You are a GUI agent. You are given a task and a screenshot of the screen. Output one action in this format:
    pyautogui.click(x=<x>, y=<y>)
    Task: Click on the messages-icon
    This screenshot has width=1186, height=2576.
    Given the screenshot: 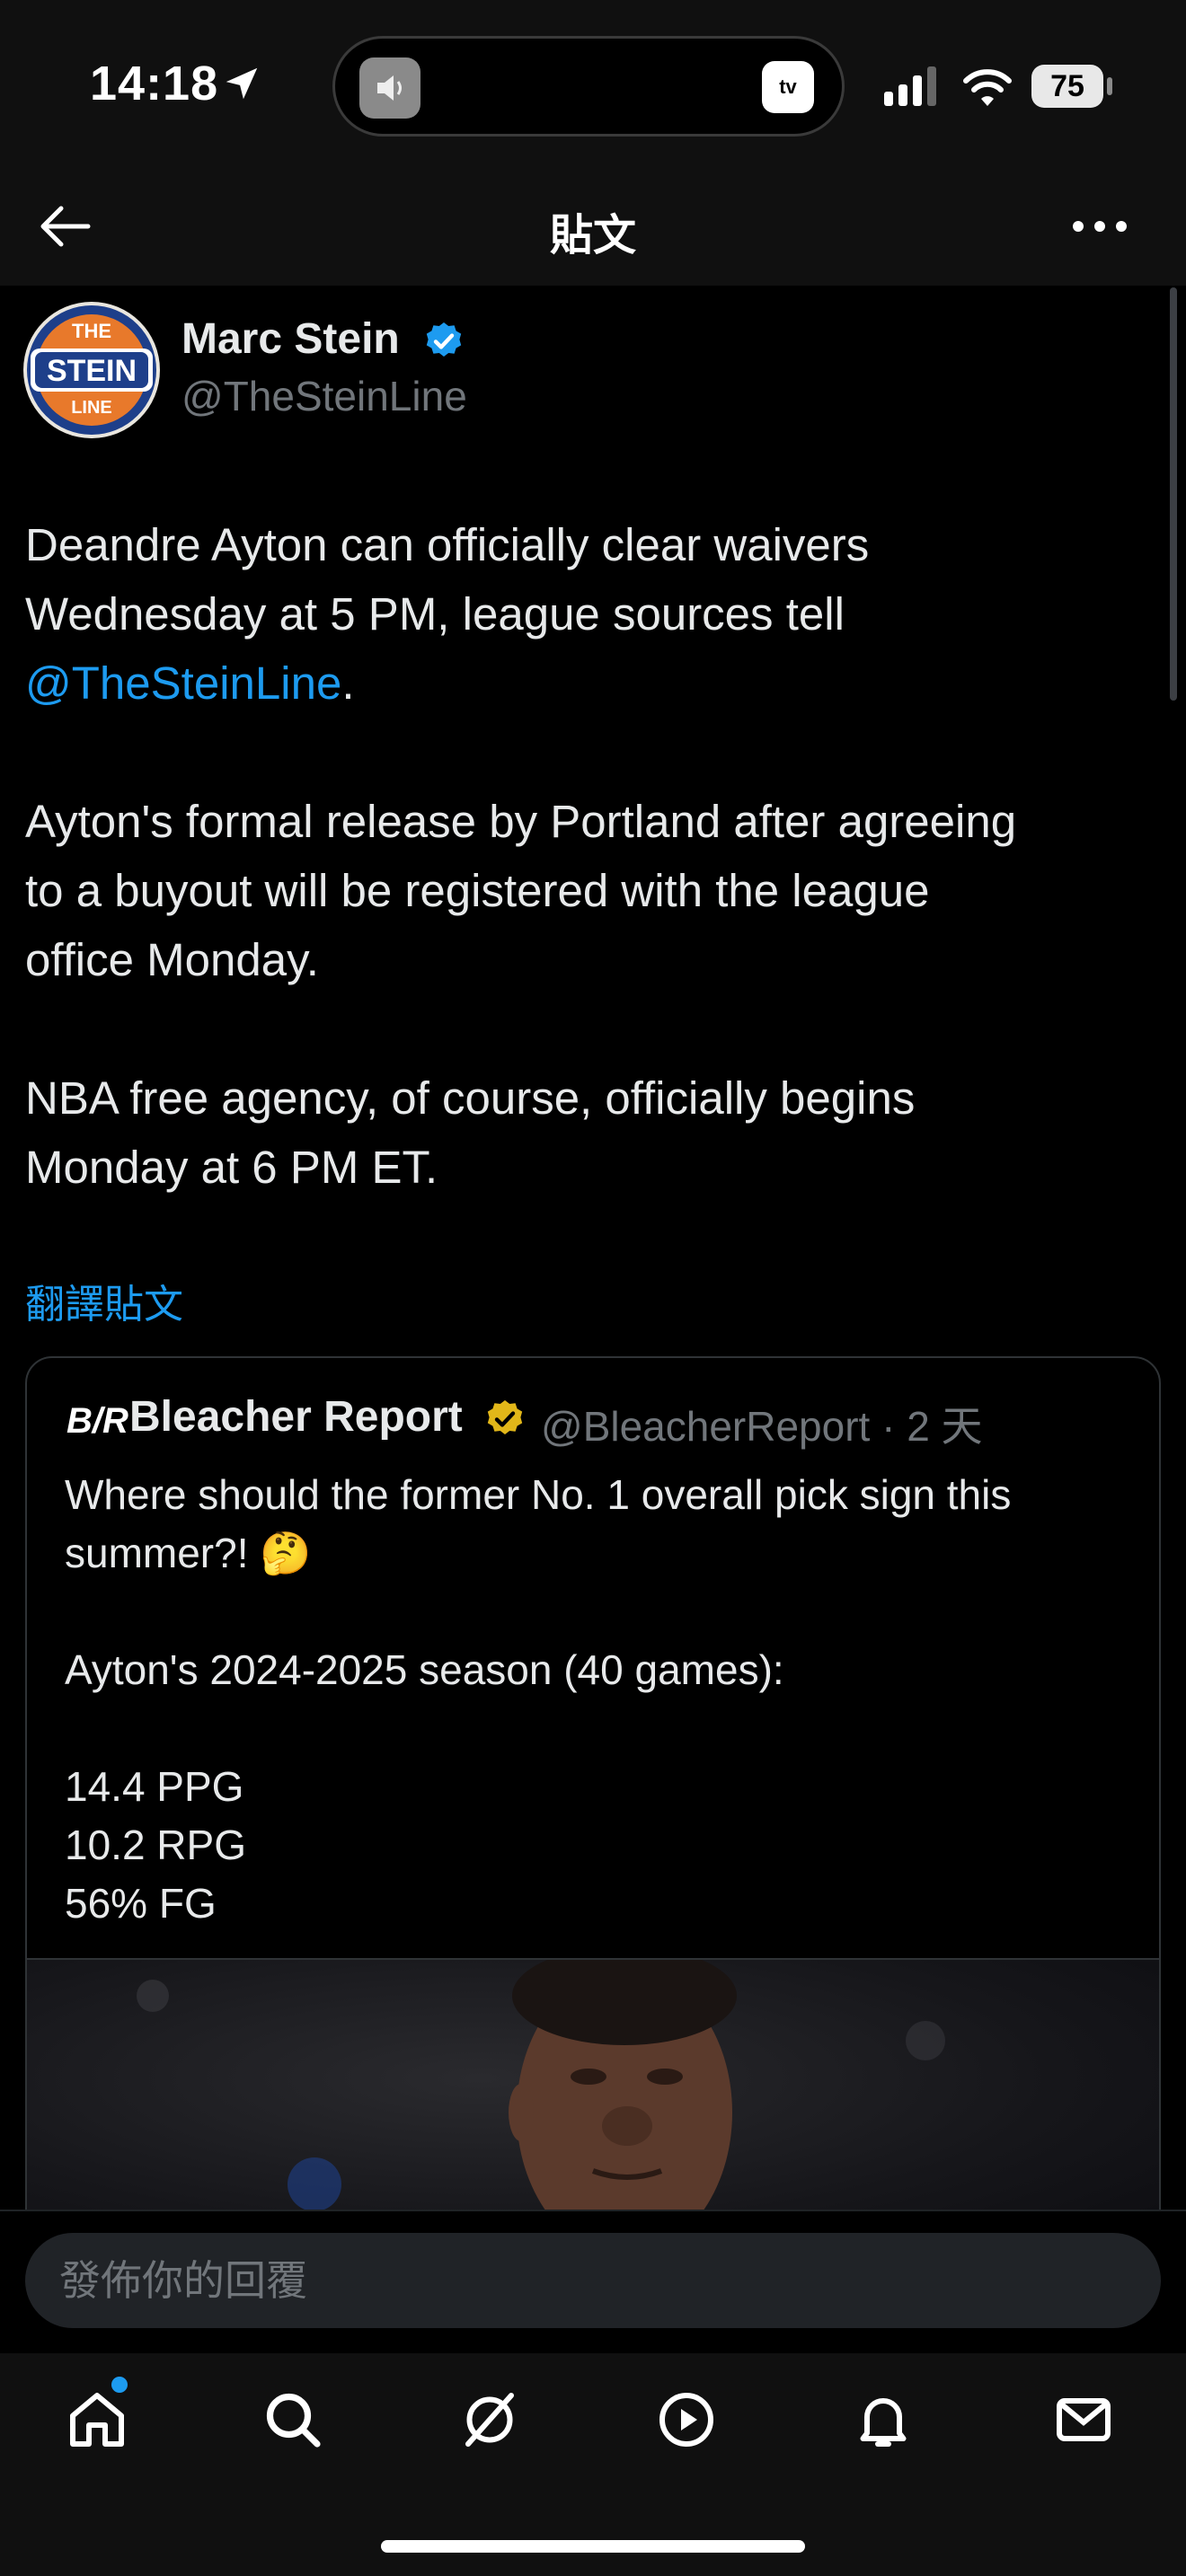 What is the action you would take?
    pyautogui.click(x=1083, y=2419)
    